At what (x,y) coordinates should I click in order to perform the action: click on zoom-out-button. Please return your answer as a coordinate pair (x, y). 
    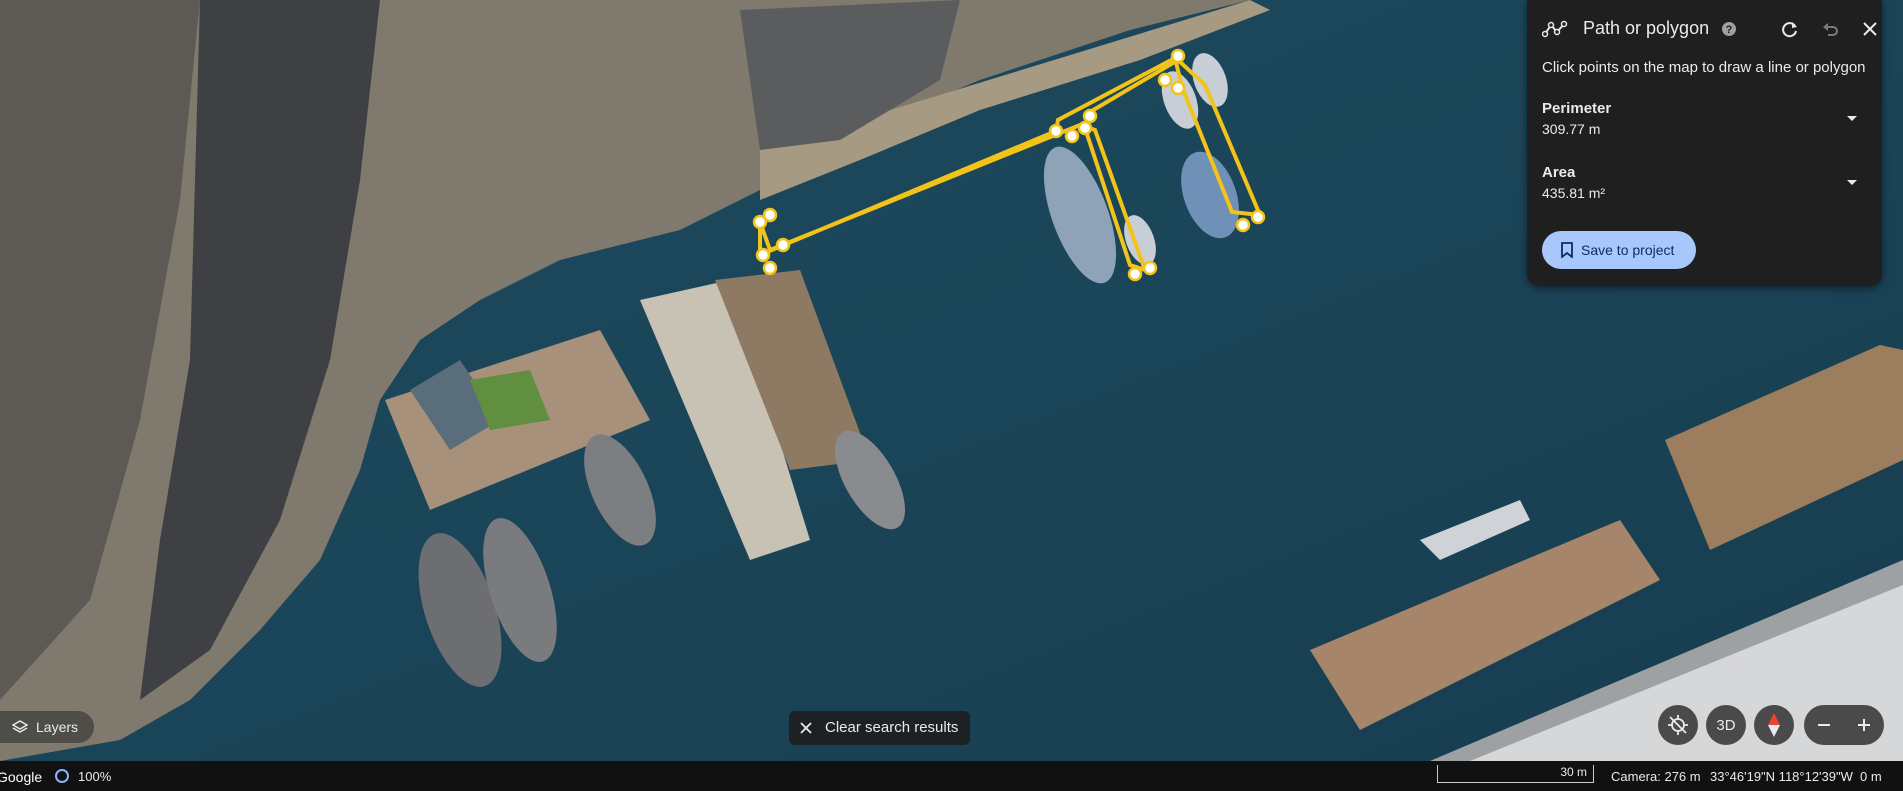
    Looking at the image, I should click on (1824, 725).